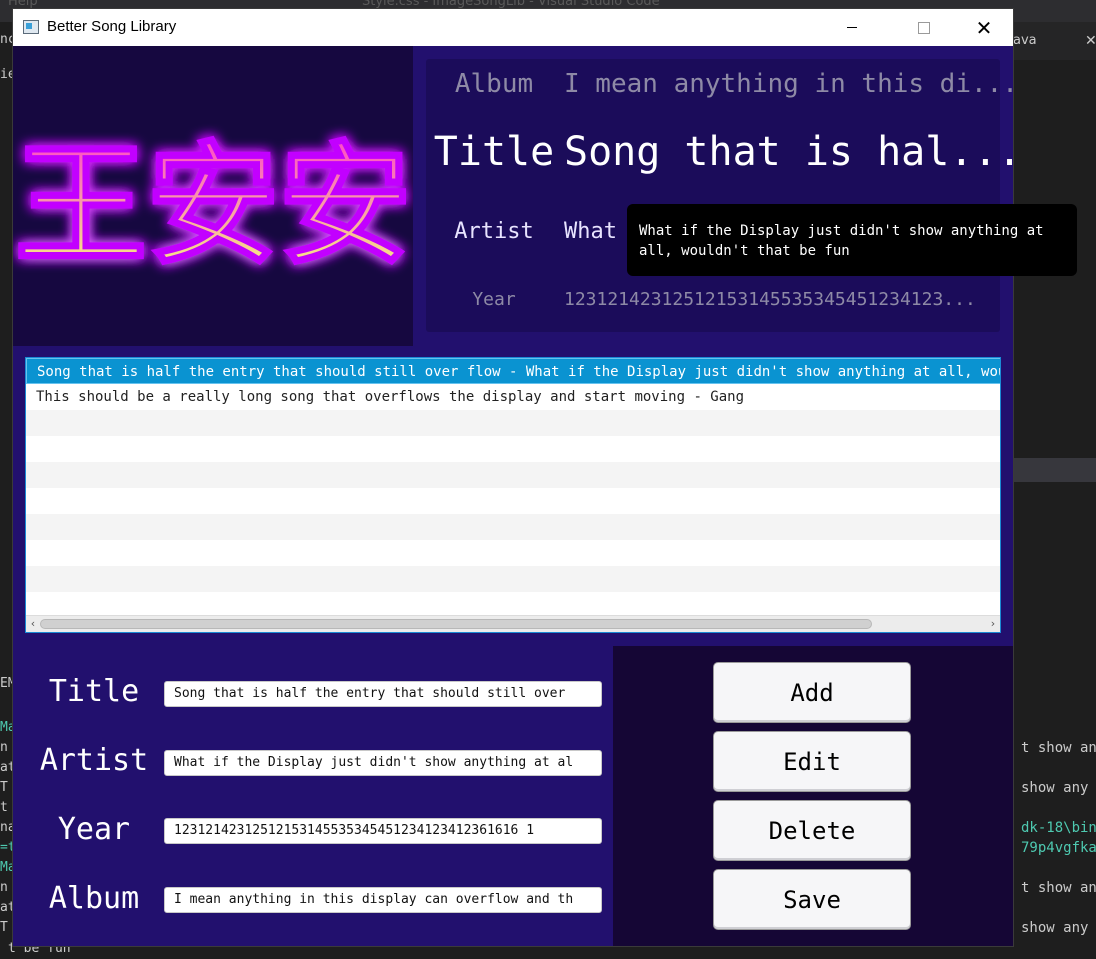 The image size is (1096, 959). What do you see at coordinates (812, 761) in the screenshot?
I see `edit-button: Edit` at bounding box center [812, 761].